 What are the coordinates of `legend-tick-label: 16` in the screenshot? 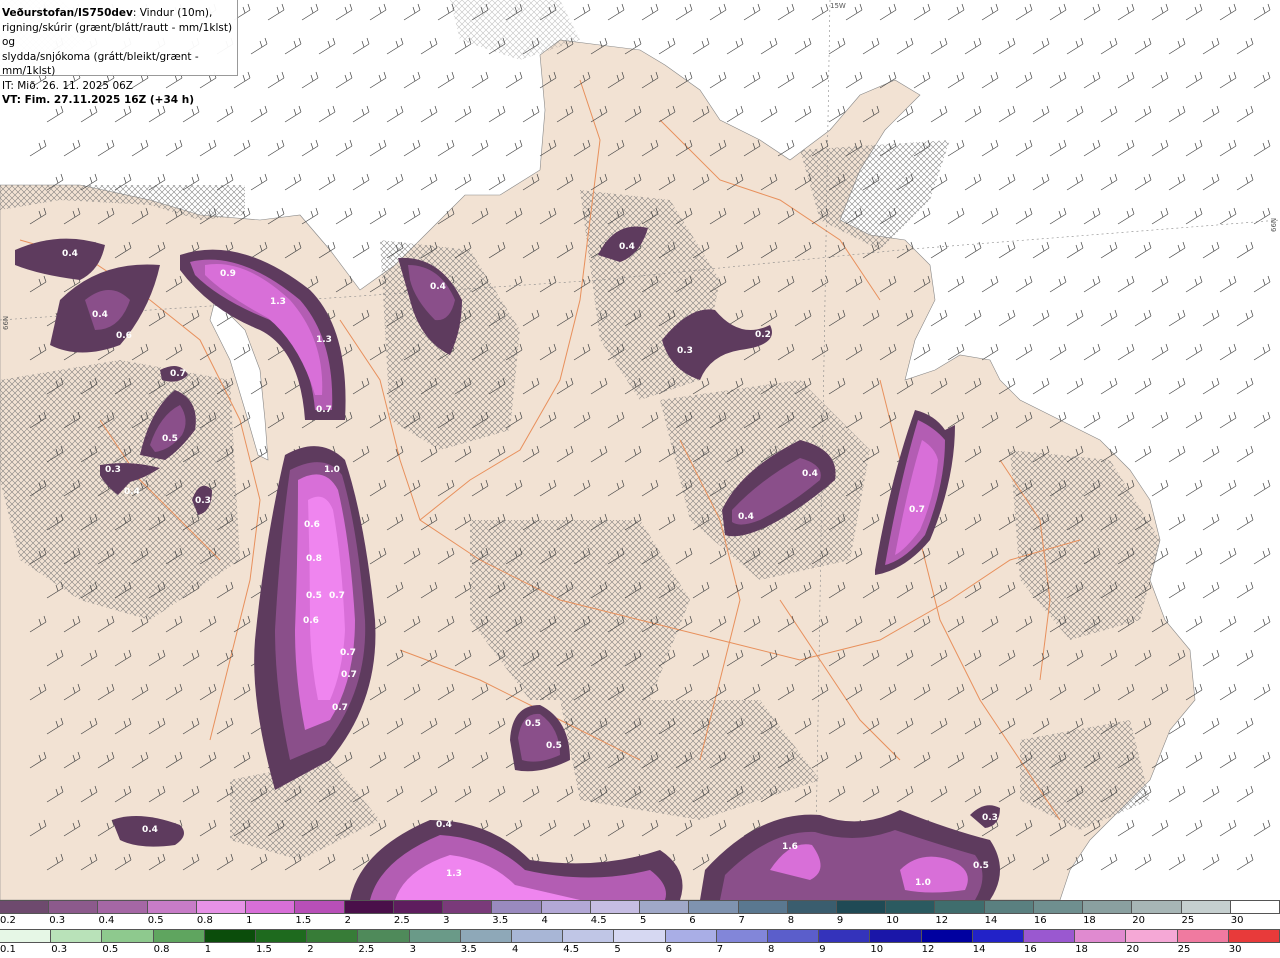 It's located at (1030, 949).